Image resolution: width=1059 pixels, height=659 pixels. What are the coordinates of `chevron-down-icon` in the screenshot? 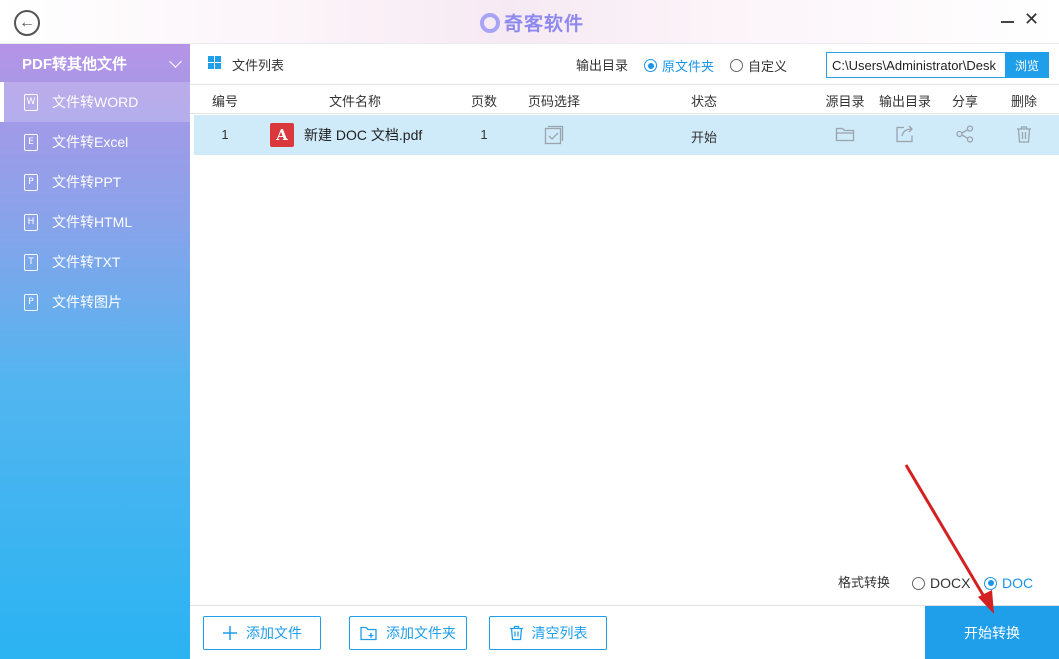 It's located at (175, 61).